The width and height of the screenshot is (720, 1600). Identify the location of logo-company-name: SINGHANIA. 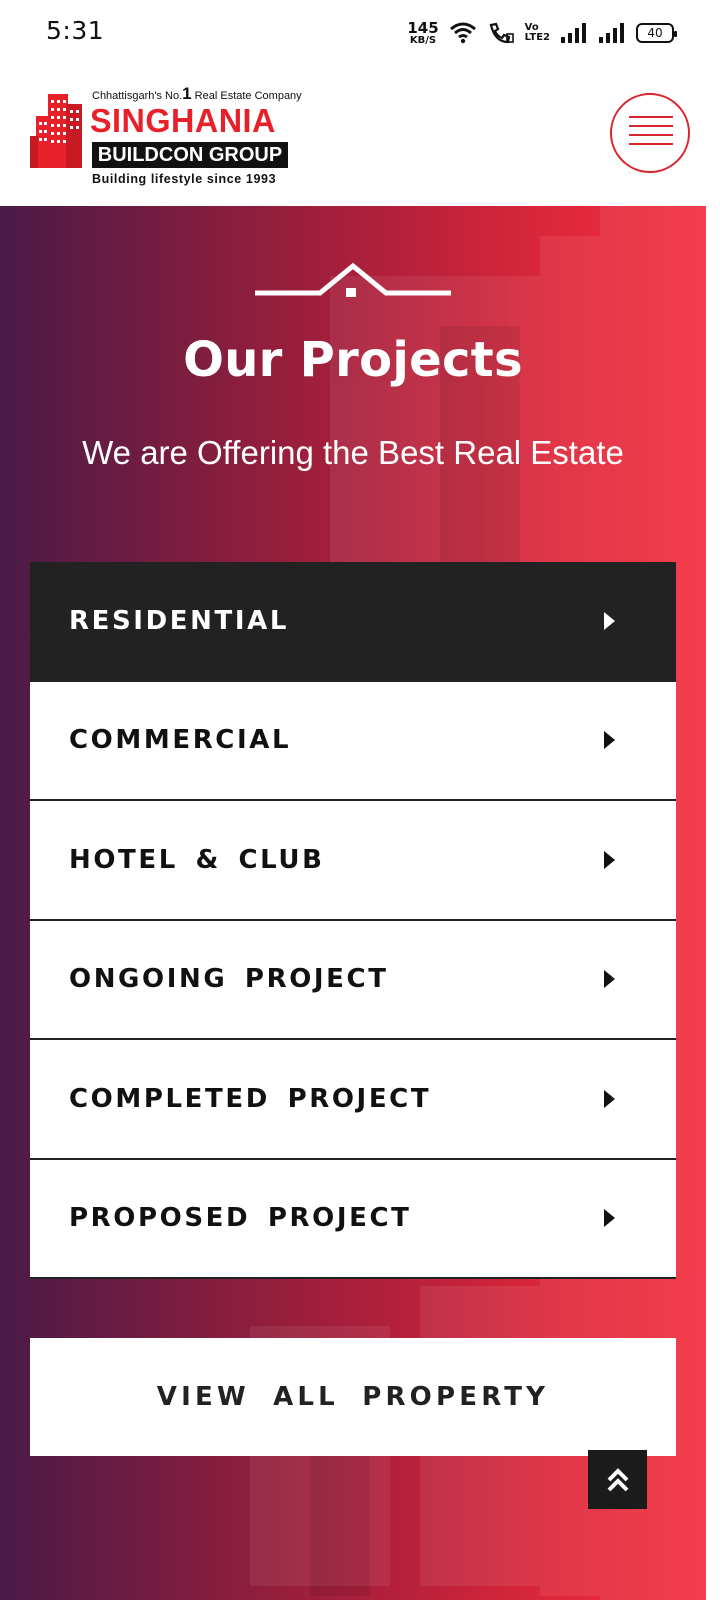
(183, 120).